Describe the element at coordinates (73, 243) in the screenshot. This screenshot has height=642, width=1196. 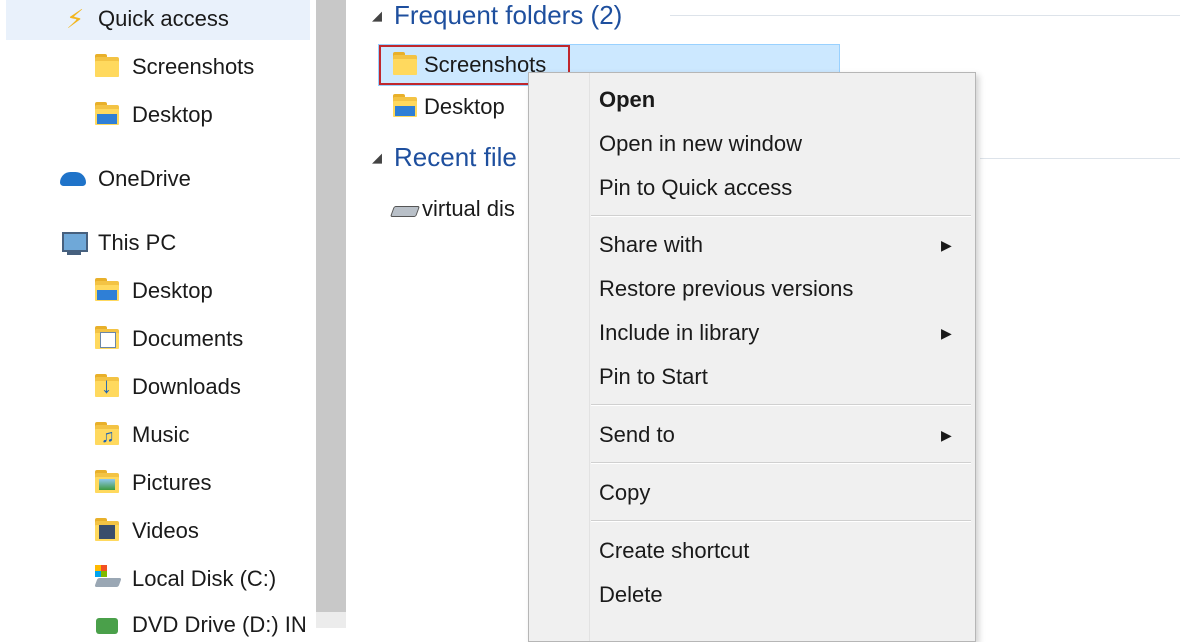
I see `computer-icon` at that location.